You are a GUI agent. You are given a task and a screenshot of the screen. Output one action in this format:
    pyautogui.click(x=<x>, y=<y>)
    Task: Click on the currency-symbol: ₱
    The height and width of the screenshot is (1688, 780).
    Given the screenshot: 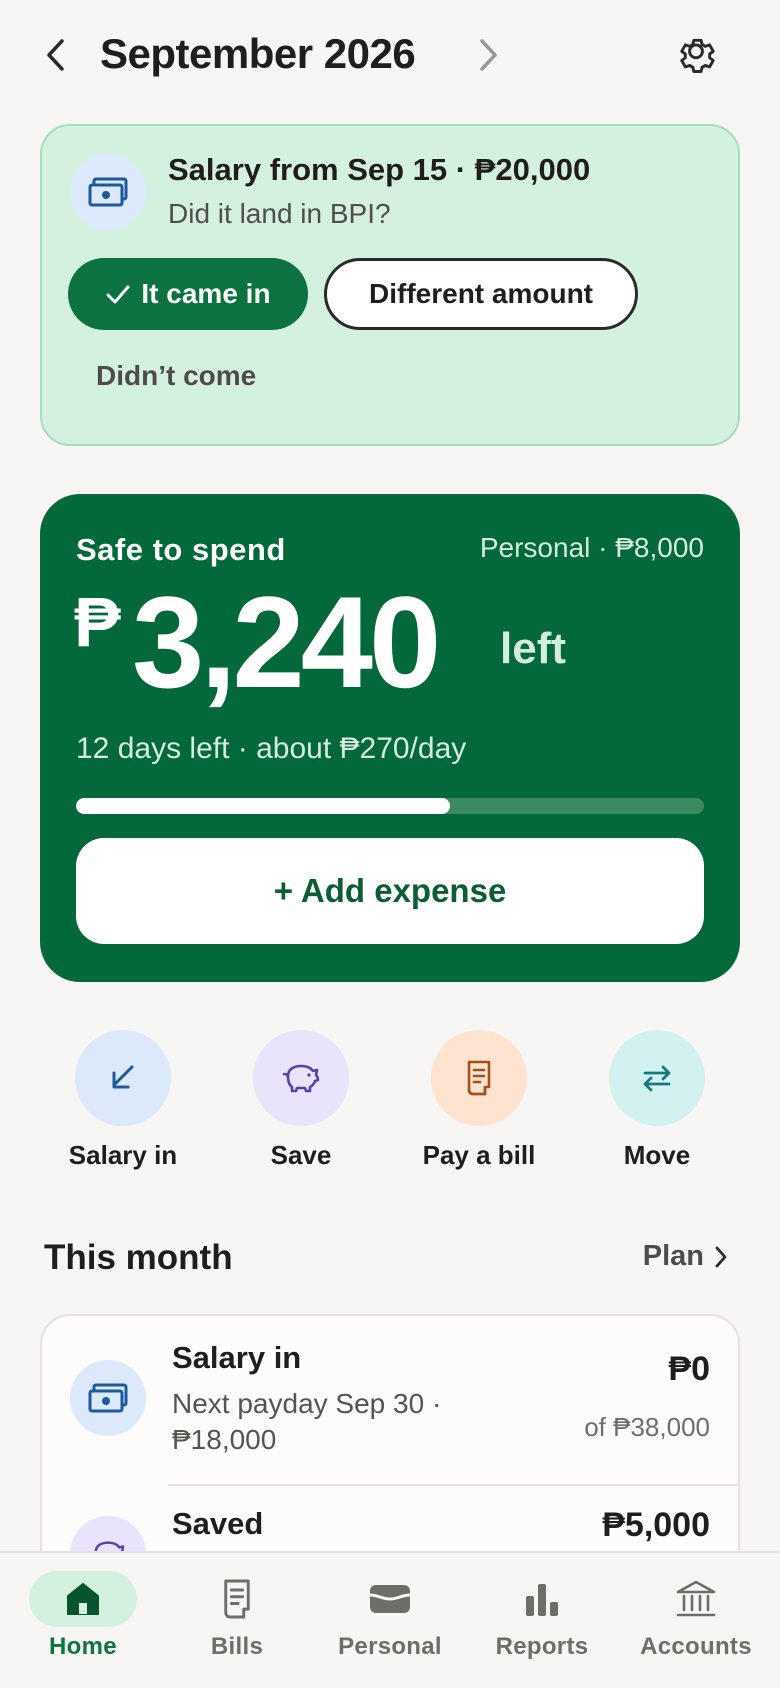 What is the action you would take?
    pyautogui.click(x=97, y=622)
    